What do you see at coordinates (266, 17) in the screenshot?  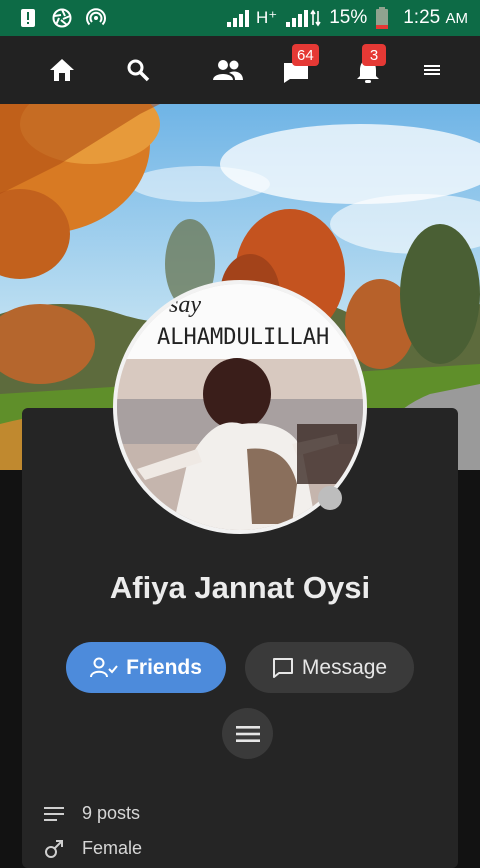 I see `network-type: H⁺` at bounding box center [266, 17].